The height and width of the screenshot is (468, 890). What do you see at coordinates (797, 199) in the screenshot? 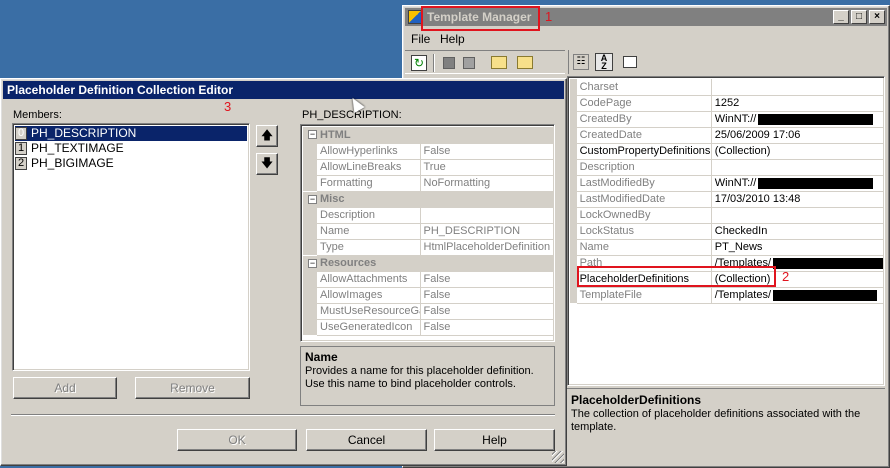
I see `property-value: 17/03/2010 13:48` at bounding box center [797, 199].